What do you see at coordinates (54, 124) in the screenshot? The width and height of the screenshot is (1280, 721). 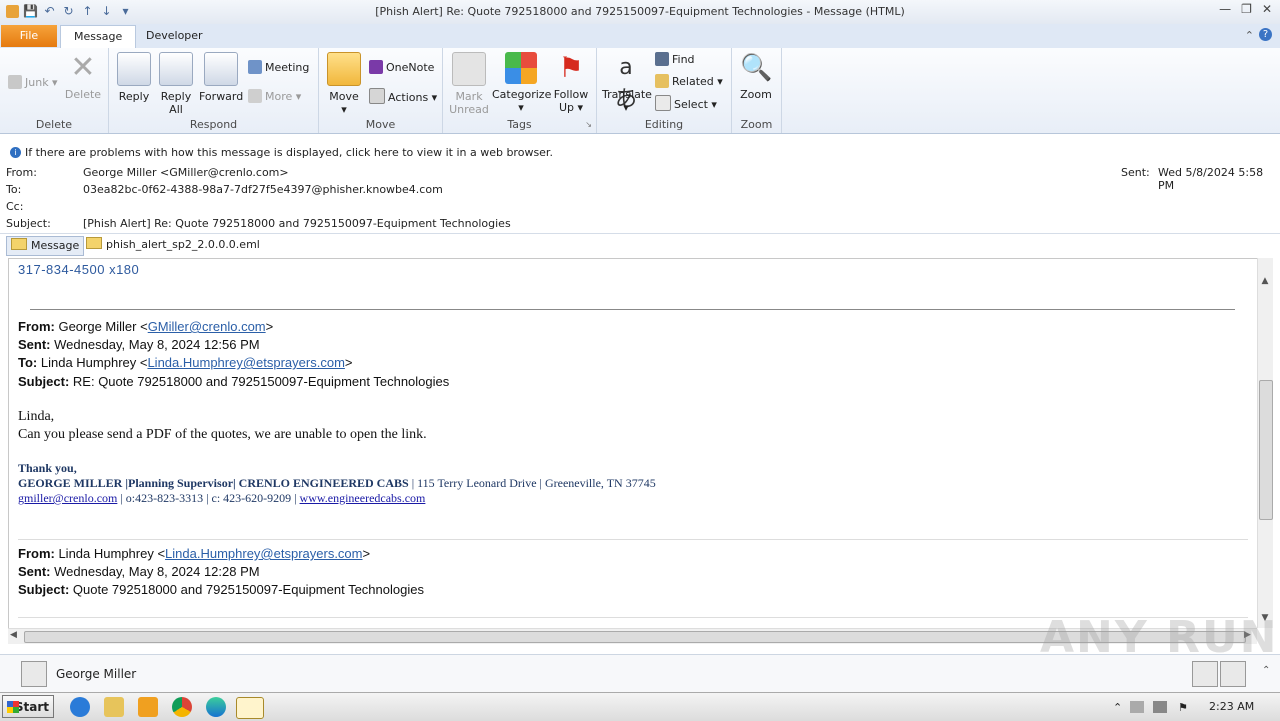 I see `delete-group-label: Delete` at bounding box center [54, 124].